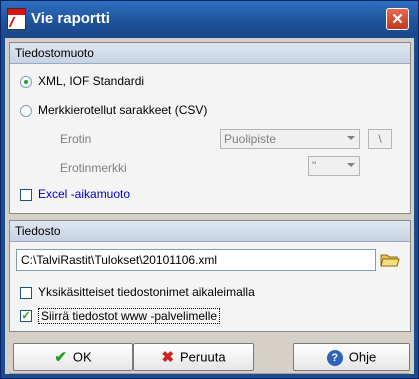  What do you see at coordinates (290, 139) in the screenshot?
I see `separator-select: Puolipiste` at bounding box center [290, 139].